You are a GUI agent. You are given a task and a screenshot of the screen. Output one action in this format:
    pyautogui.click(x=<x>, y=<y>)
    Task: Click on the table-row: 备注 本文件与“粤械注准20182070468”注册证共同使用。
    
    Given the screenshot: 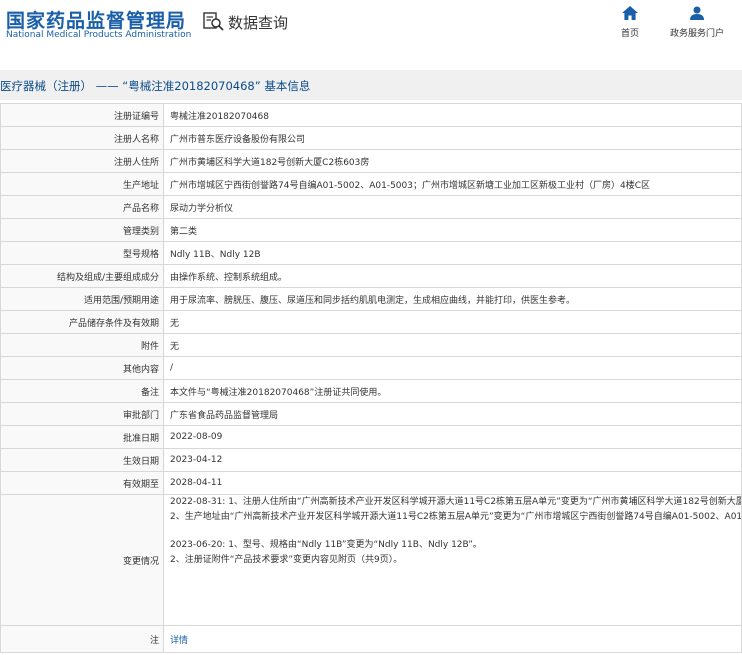 What is the action you would take?
    pyautogui.click(x=371, y=391)
    